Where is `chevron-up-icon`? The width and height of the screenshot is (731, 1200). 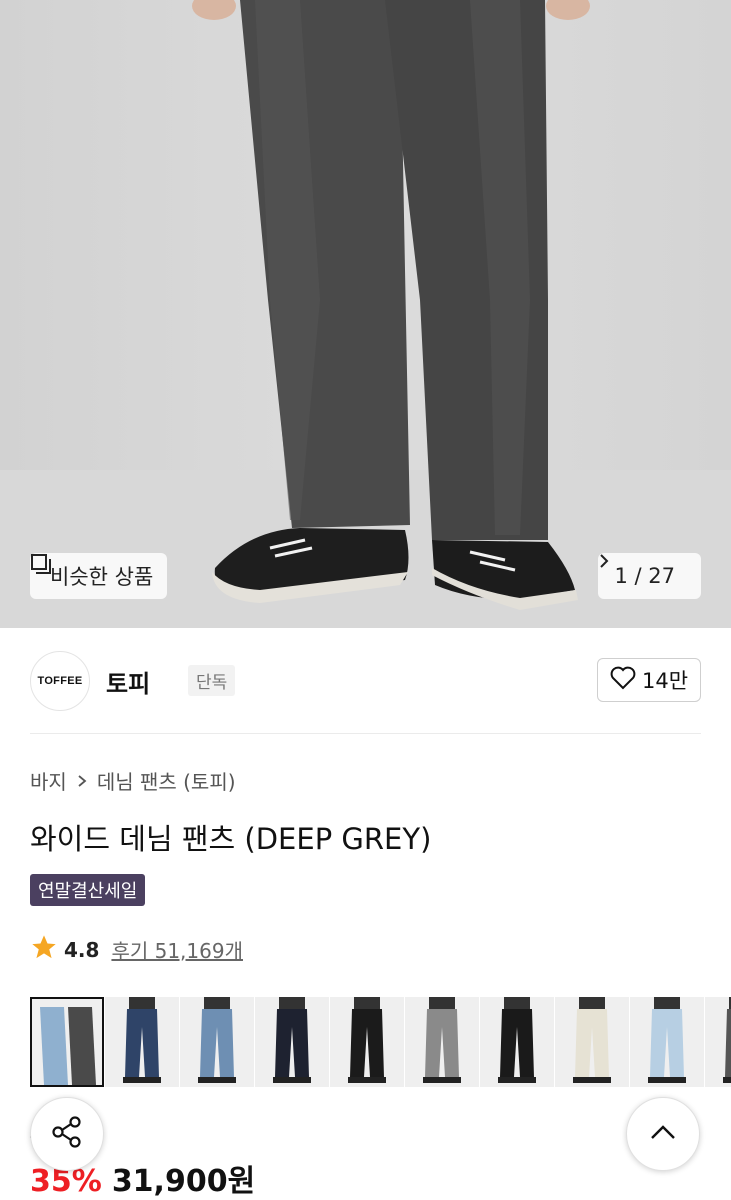
chevron-up-icon is located at coordinates (663, 1134).